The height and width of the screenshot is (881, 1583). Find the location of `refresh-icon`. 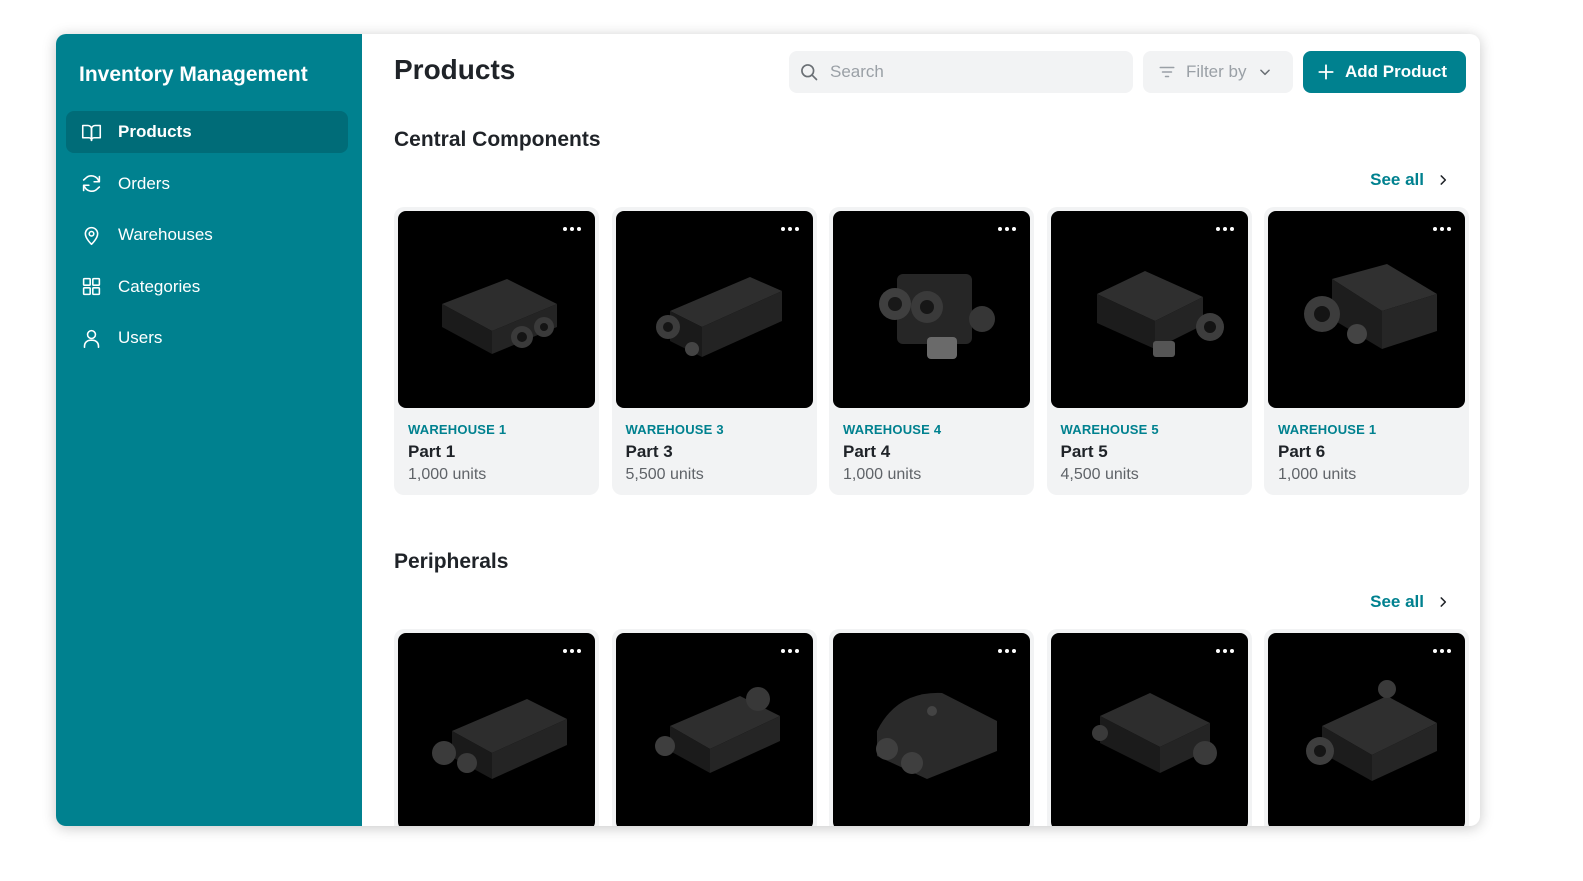

refresh-icon is located at coordinates (91, 183).